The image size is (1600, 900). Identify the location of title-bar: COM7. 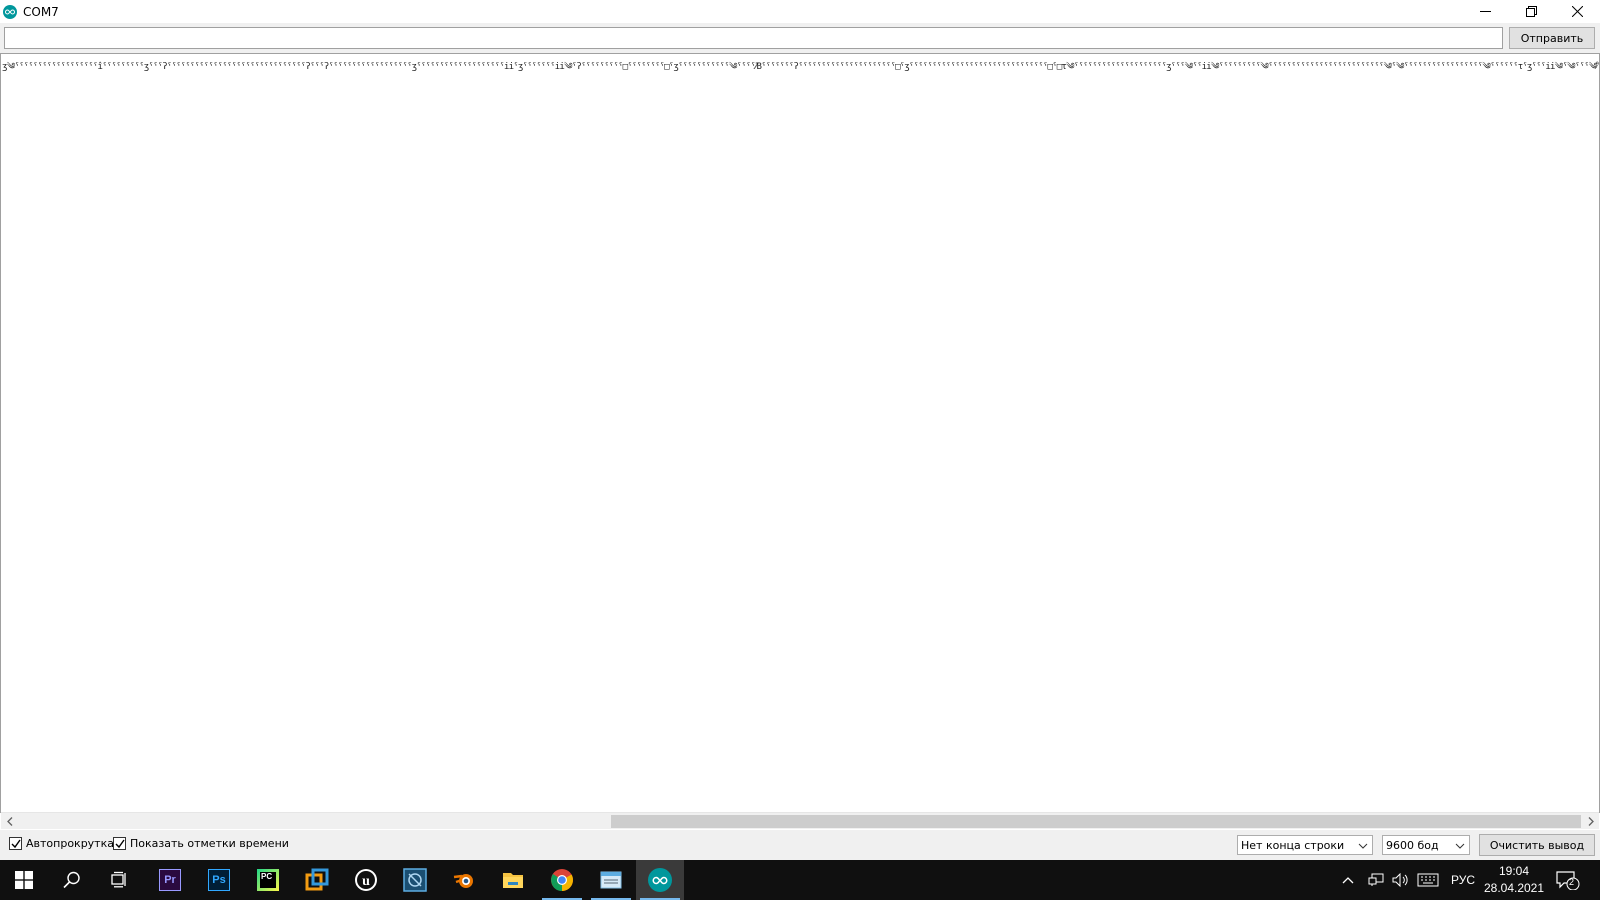
(800, 11).